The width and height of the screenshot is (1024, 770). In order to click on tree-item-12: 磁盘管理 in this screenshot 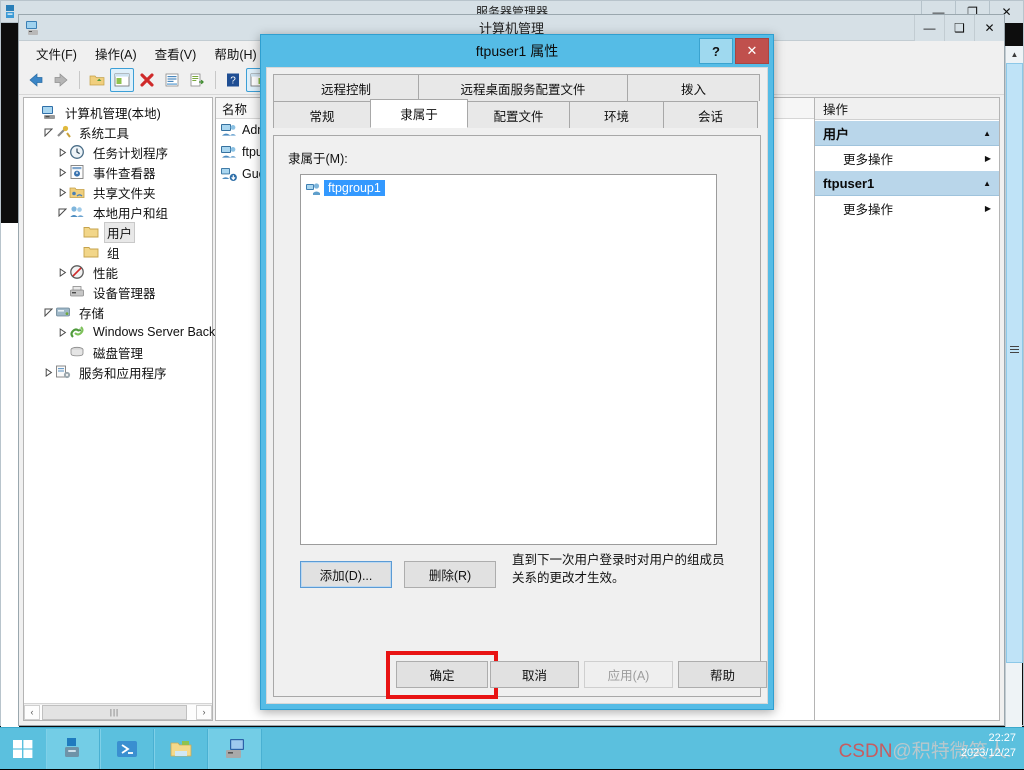, I will do `click(118, 352)`.